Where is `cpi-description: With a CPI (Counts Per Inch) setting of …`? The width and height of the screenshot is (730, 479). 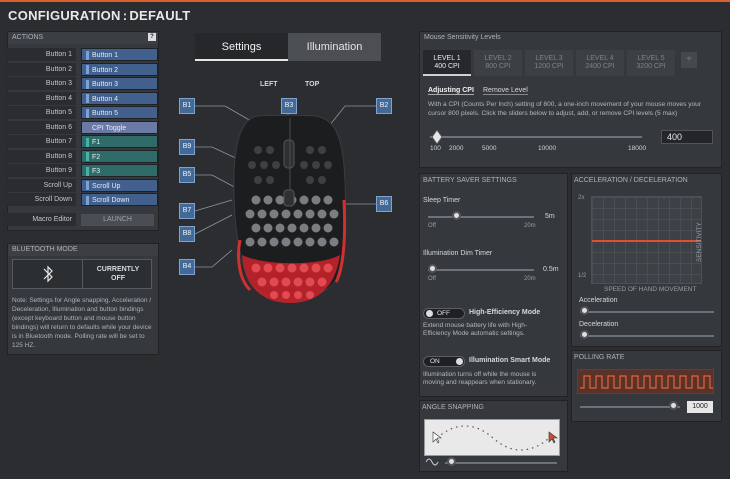 cpi-description: With a CPI (Counts Per Inch) setting of … is located at coordinates (565, 109).